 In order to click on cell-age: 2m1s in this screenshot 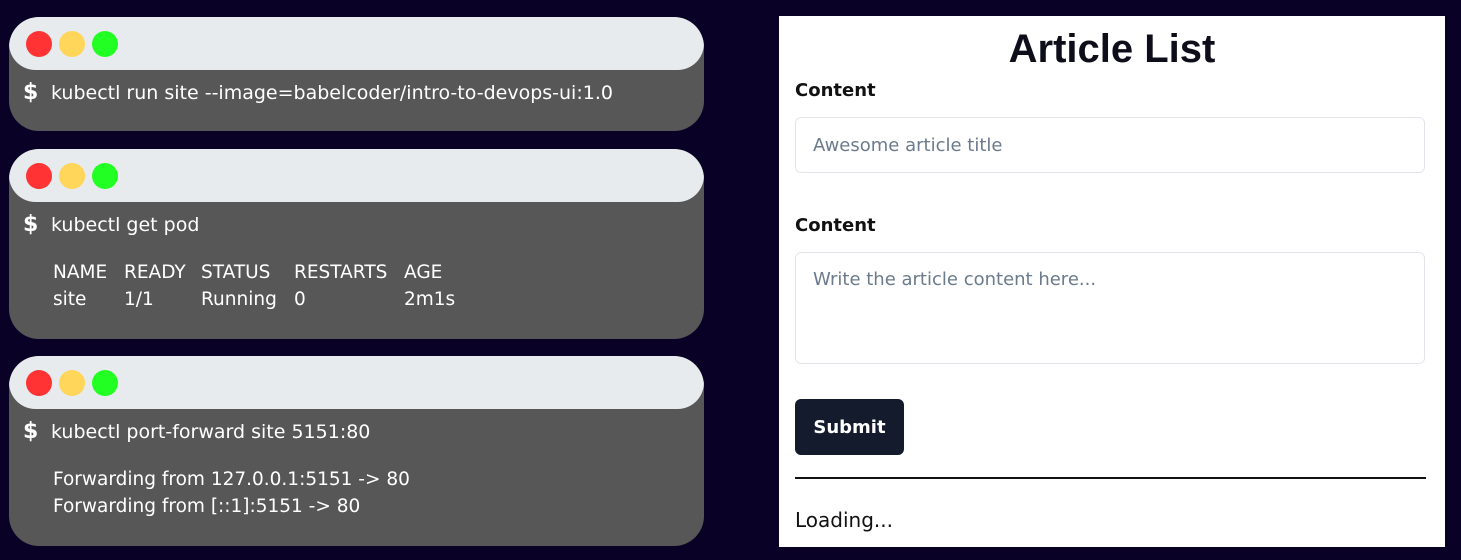, I will do `click(430, 299)`.